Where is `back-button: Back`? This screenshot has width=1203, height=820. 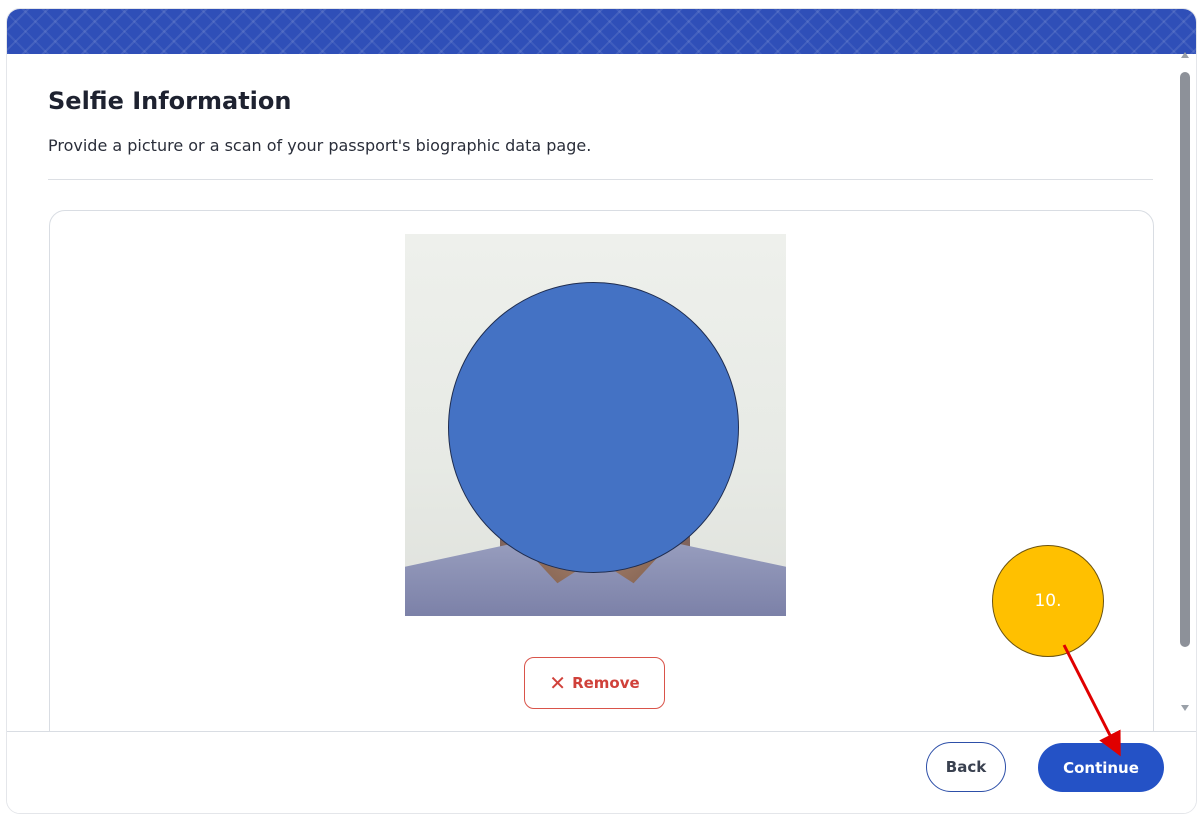 back-button: Back is located at coordinates (966, 767).